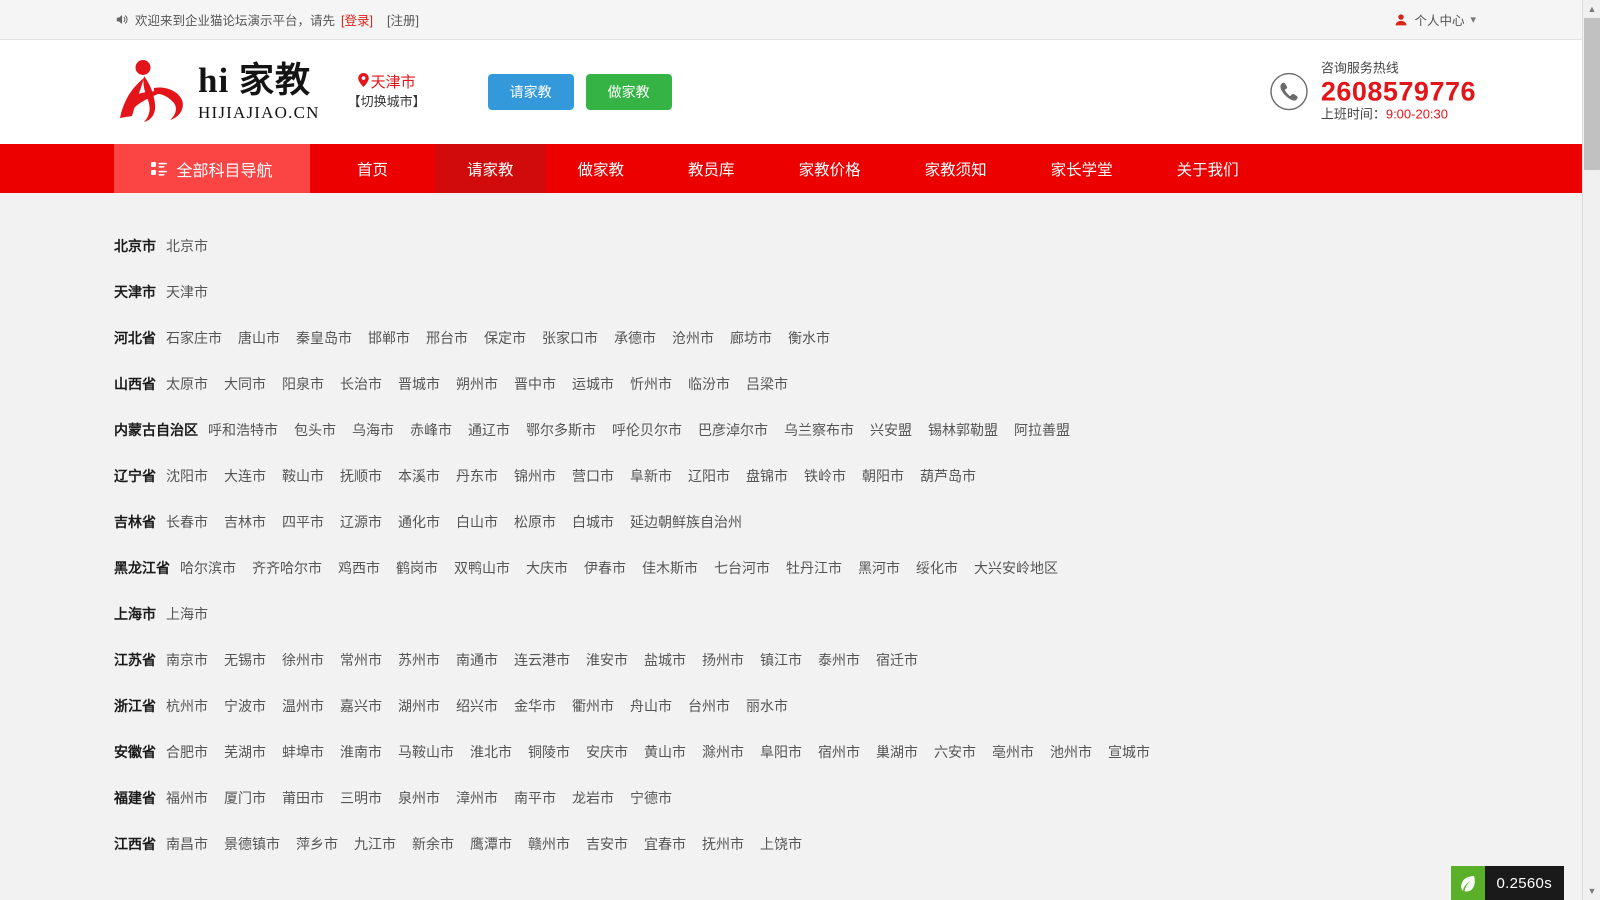  Describe the element at coordinates (477, 476) in the screenshot. I see `city-link: 丹东市` at that location.